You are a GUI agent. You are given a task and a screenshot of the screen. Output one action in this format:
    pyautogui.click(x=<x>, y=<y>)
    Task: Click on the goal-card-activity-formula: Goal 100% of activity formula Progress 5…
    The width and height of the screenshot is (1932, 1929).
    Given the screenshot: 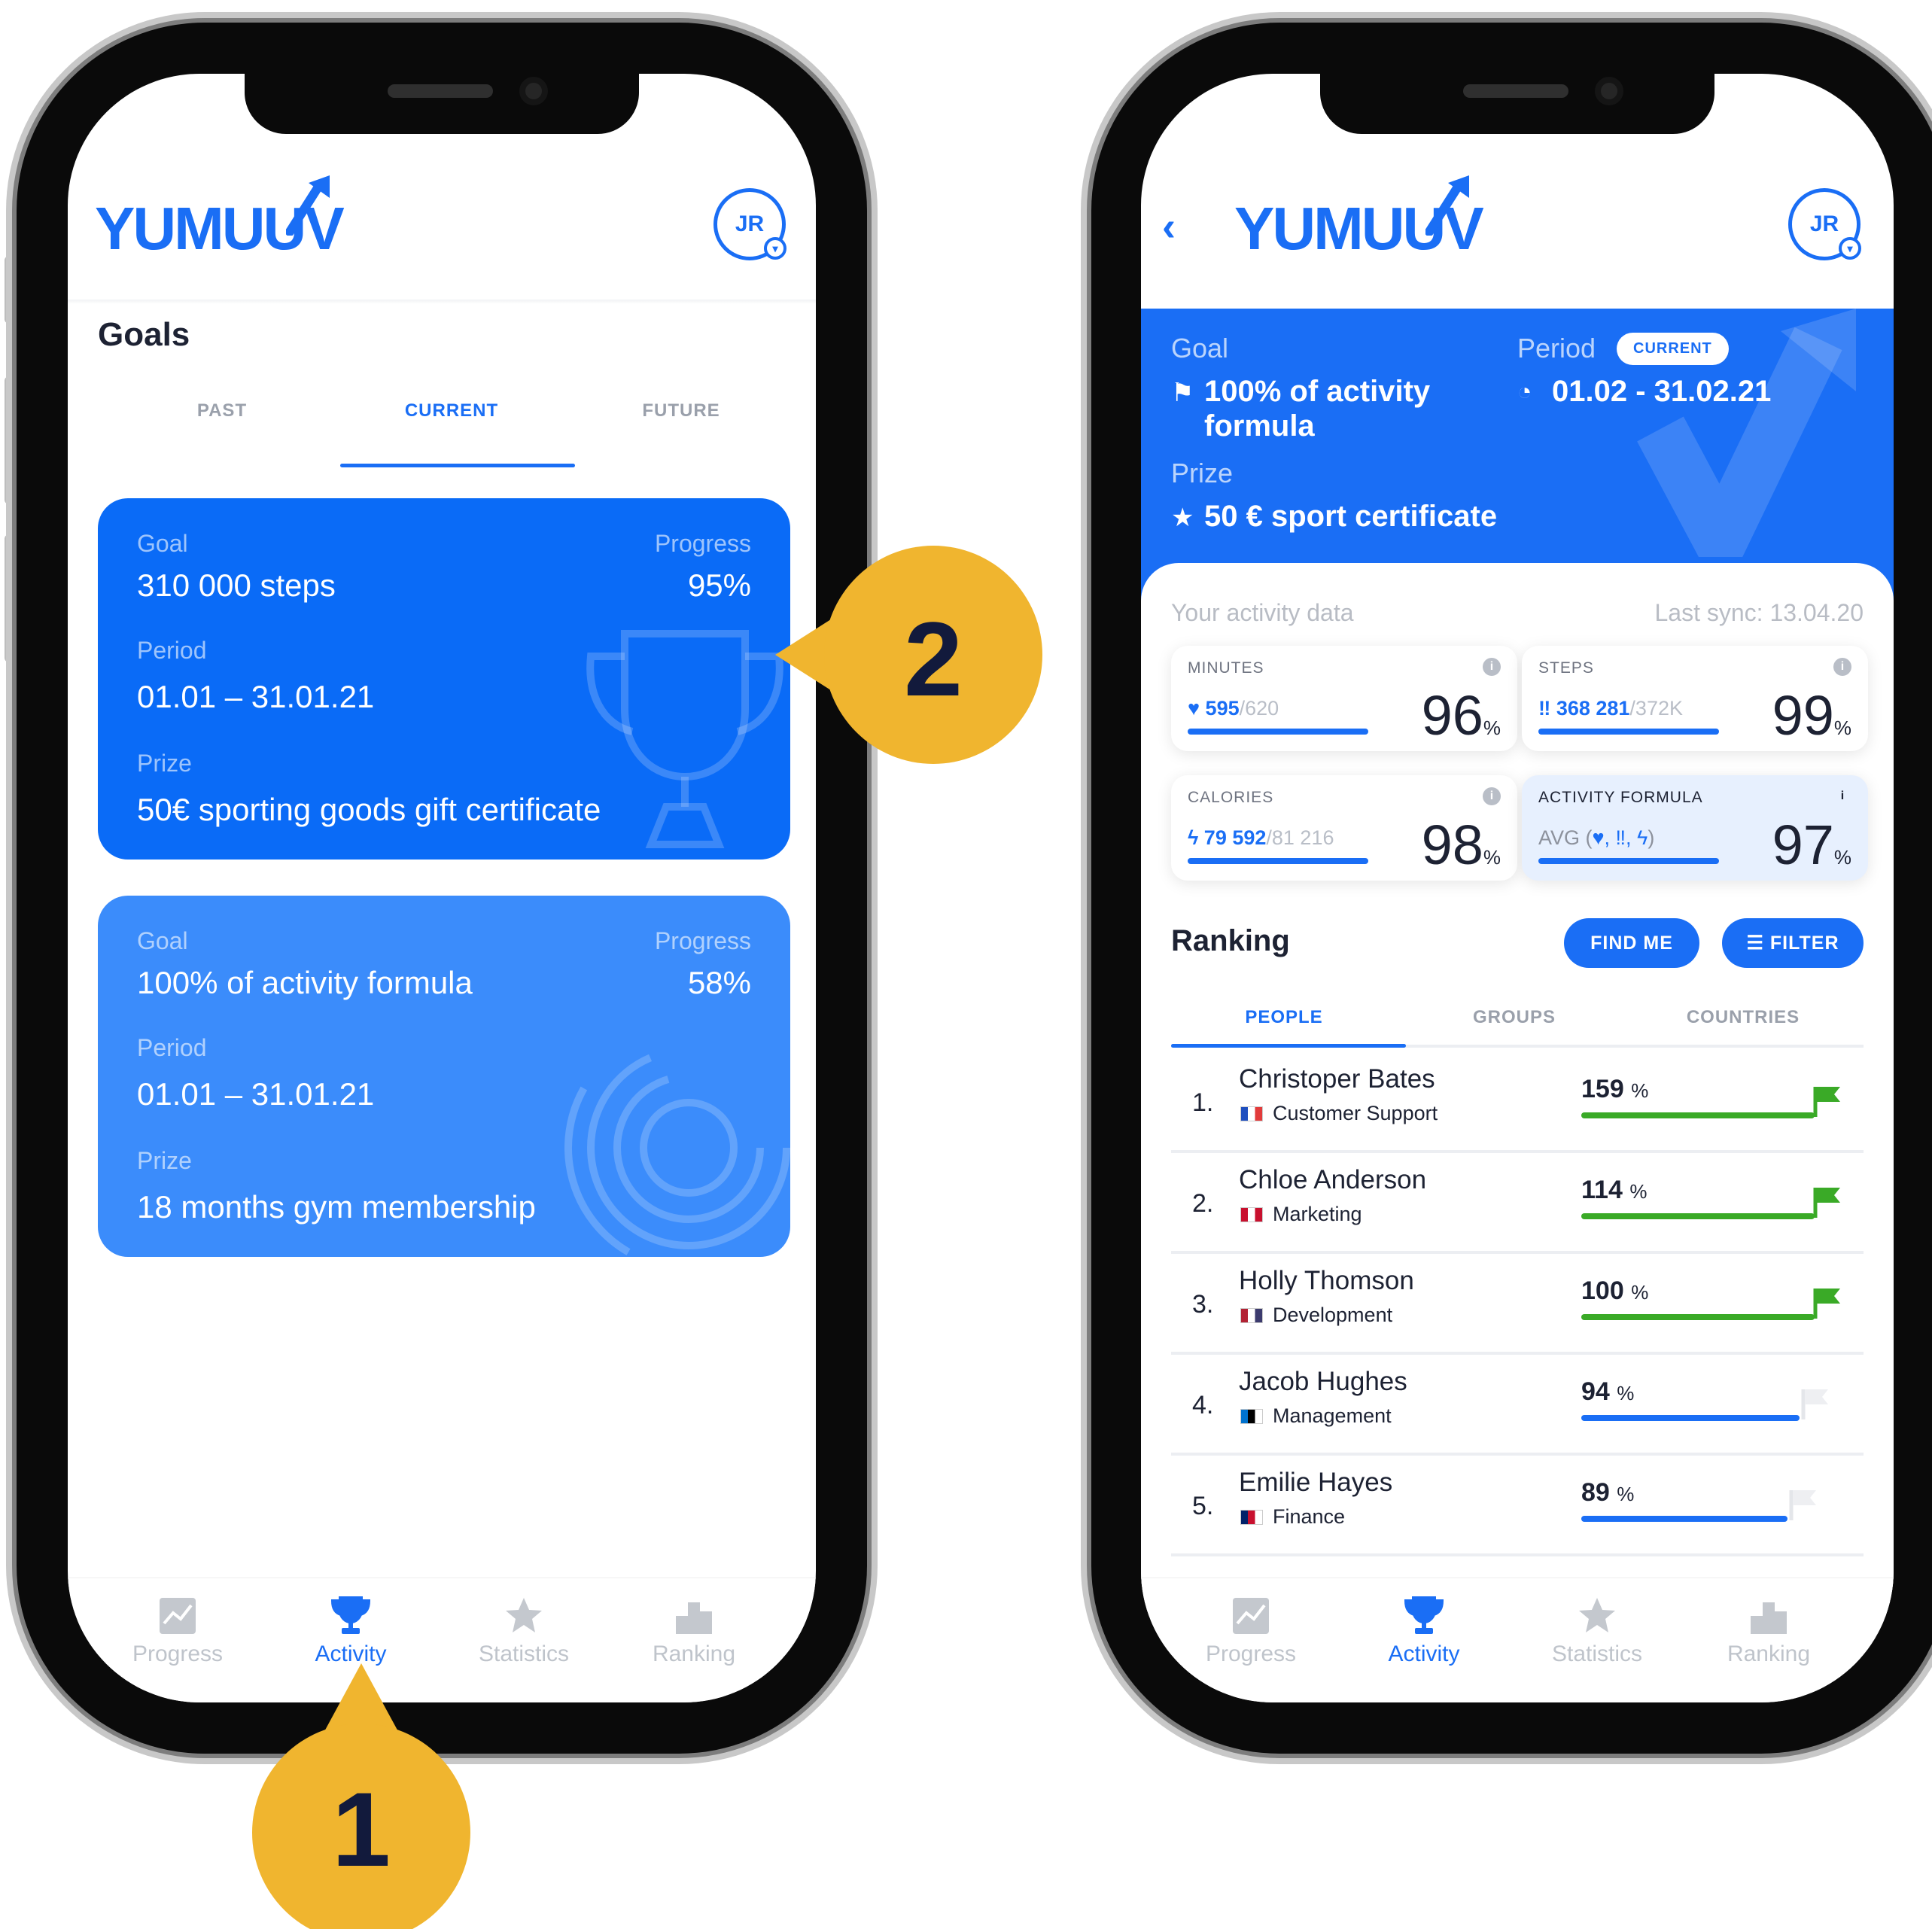 What is the action you would take?
    pyautogui.click(x=444, y=1076)
    